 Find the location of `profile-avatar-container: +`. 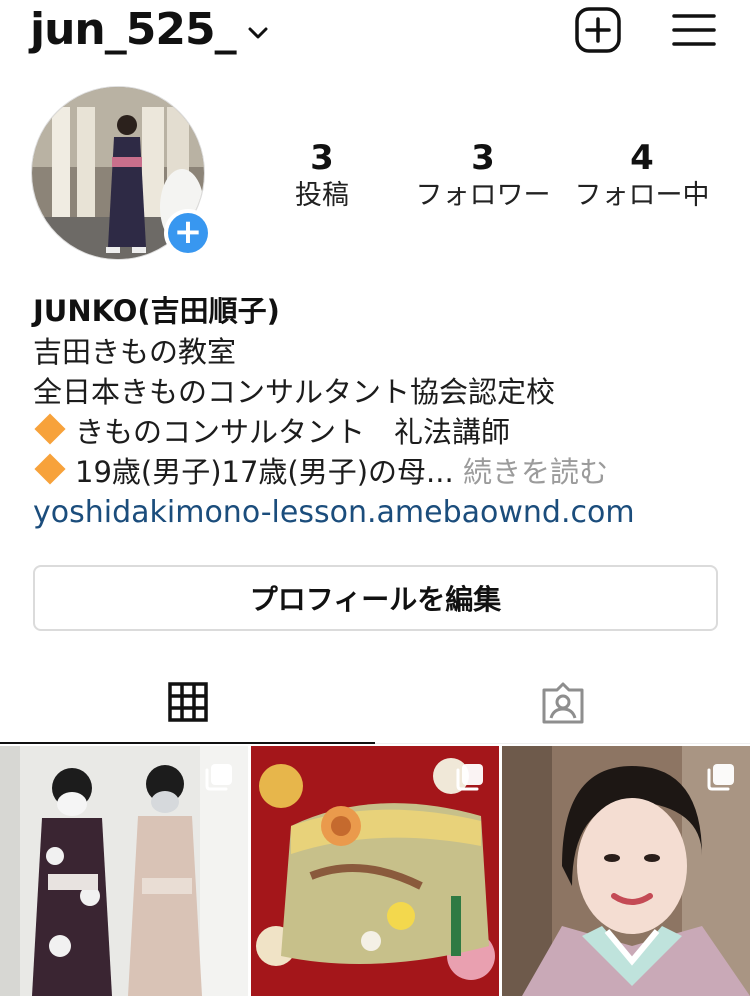

profile-avatar-container: + is located at coordinates (121, 174).